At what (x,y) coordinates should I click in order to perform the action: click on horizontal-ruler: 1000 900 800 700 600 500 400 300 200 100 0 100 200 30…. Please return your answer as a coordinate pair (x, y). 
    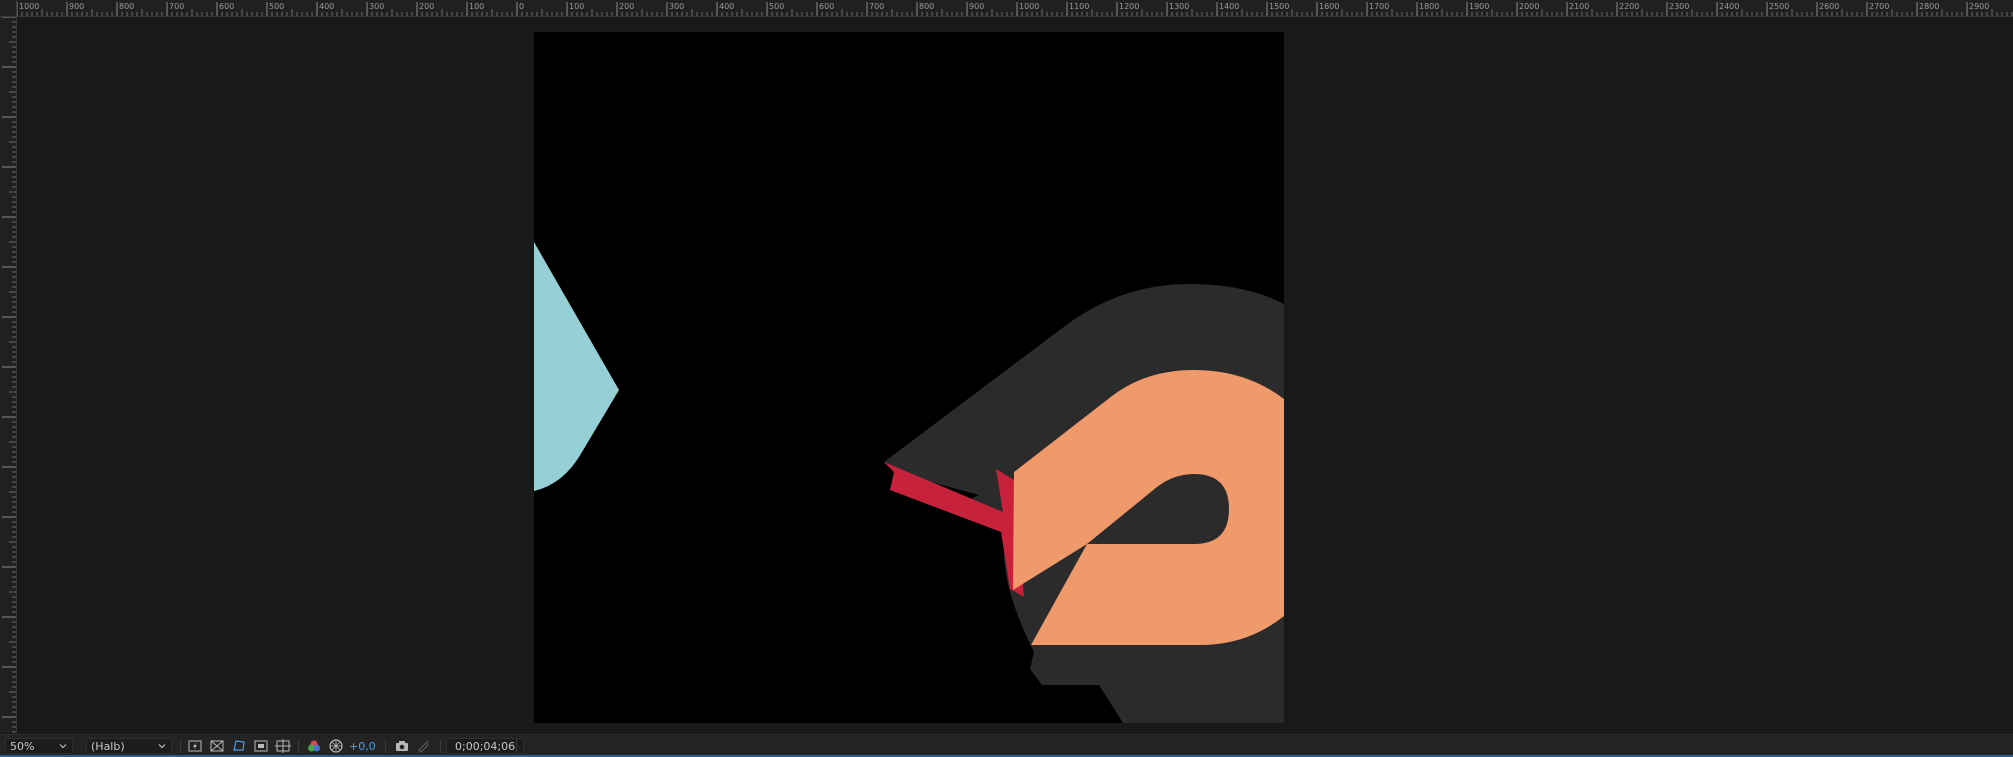
    Looking at the image, I should click on (1006, 8).